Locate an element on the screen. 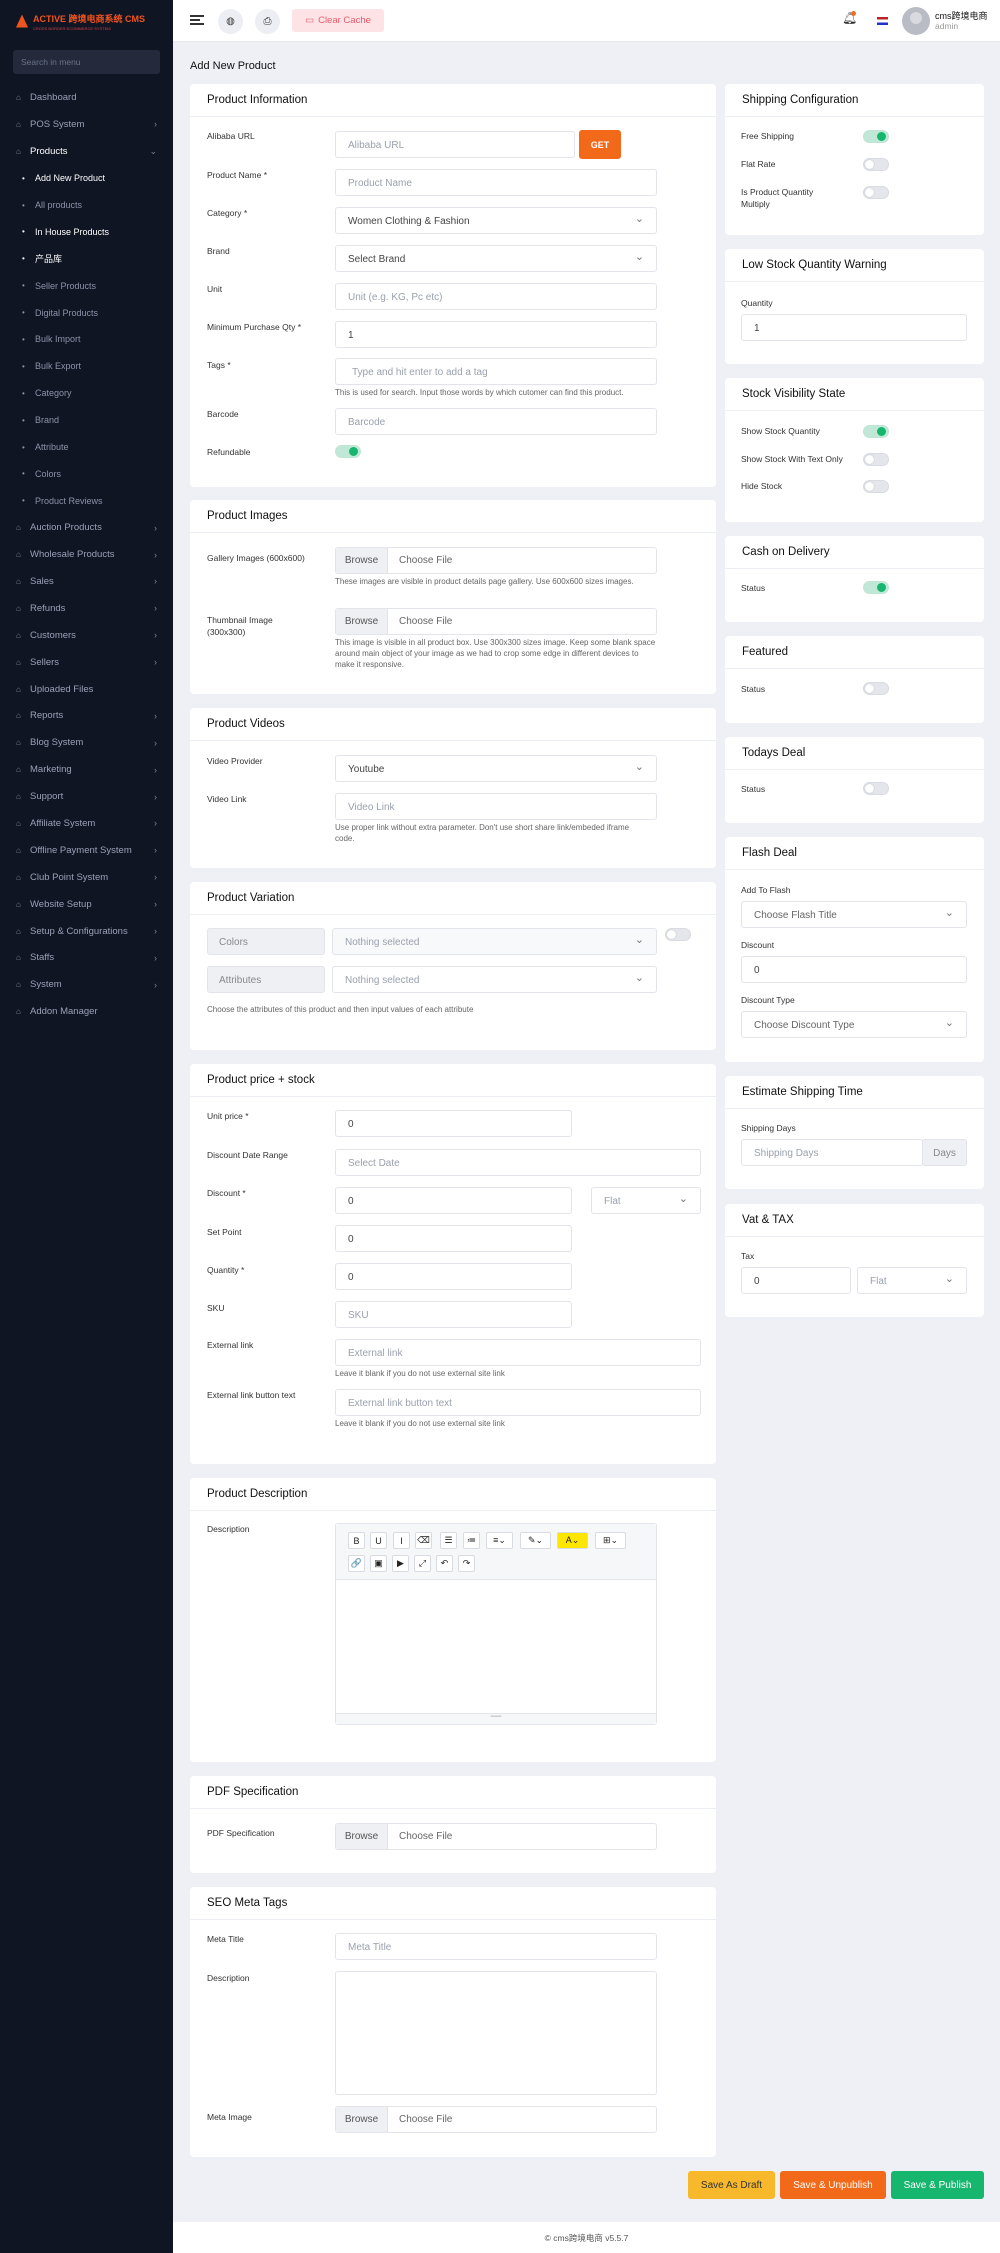 The image size is (1000, 2253). save-publish-button: Save & Publish is located at coordinates (937, 2185).